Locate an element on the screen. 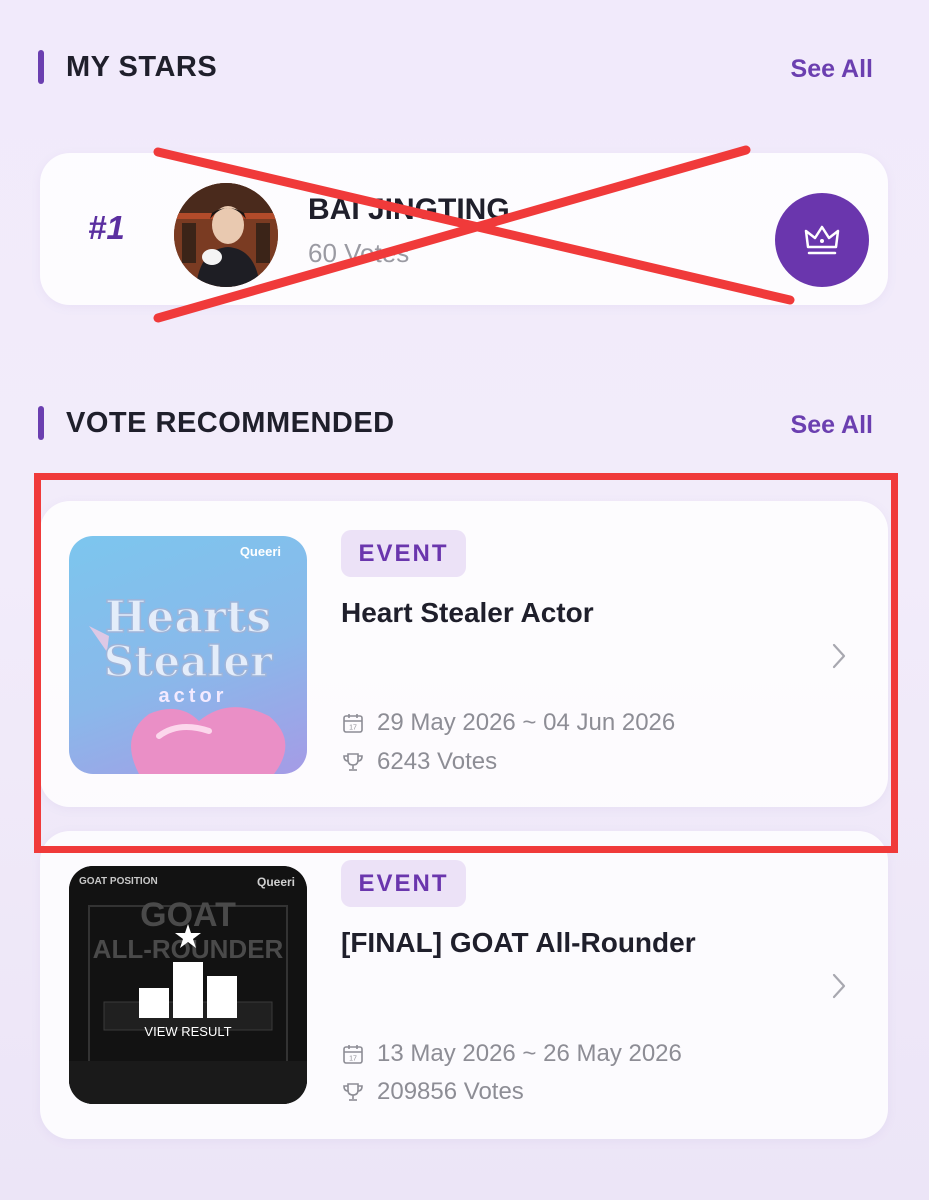 Image resolution: width=929 pixels, height=1200 pixels. thumb-title-line1: Hearts is located at coordinates (188, 617).